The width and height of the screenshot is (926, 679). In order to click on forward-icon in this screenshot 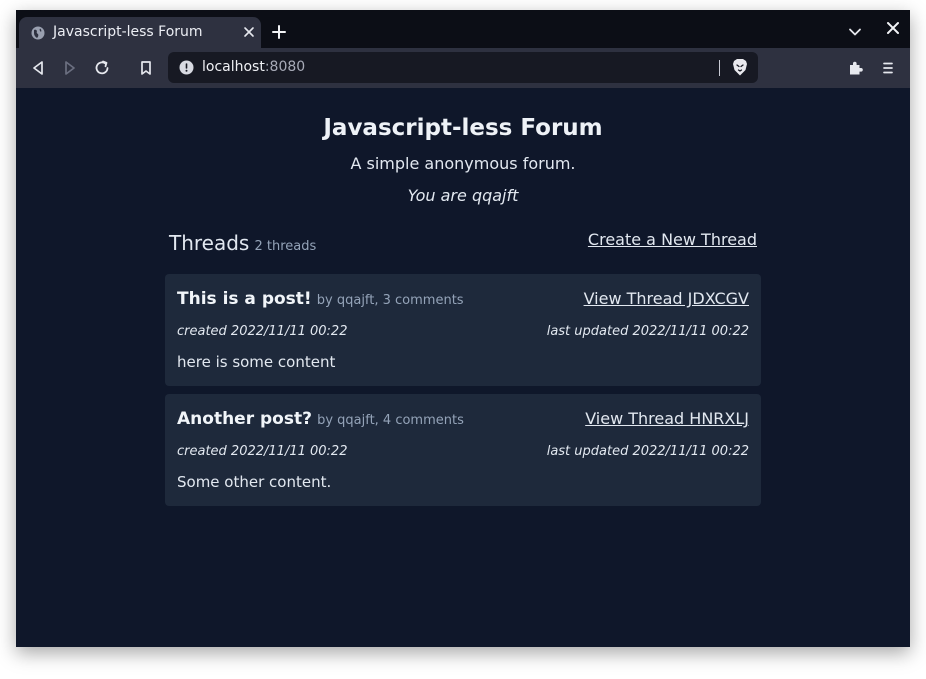, I will do `click(70, 68)`.